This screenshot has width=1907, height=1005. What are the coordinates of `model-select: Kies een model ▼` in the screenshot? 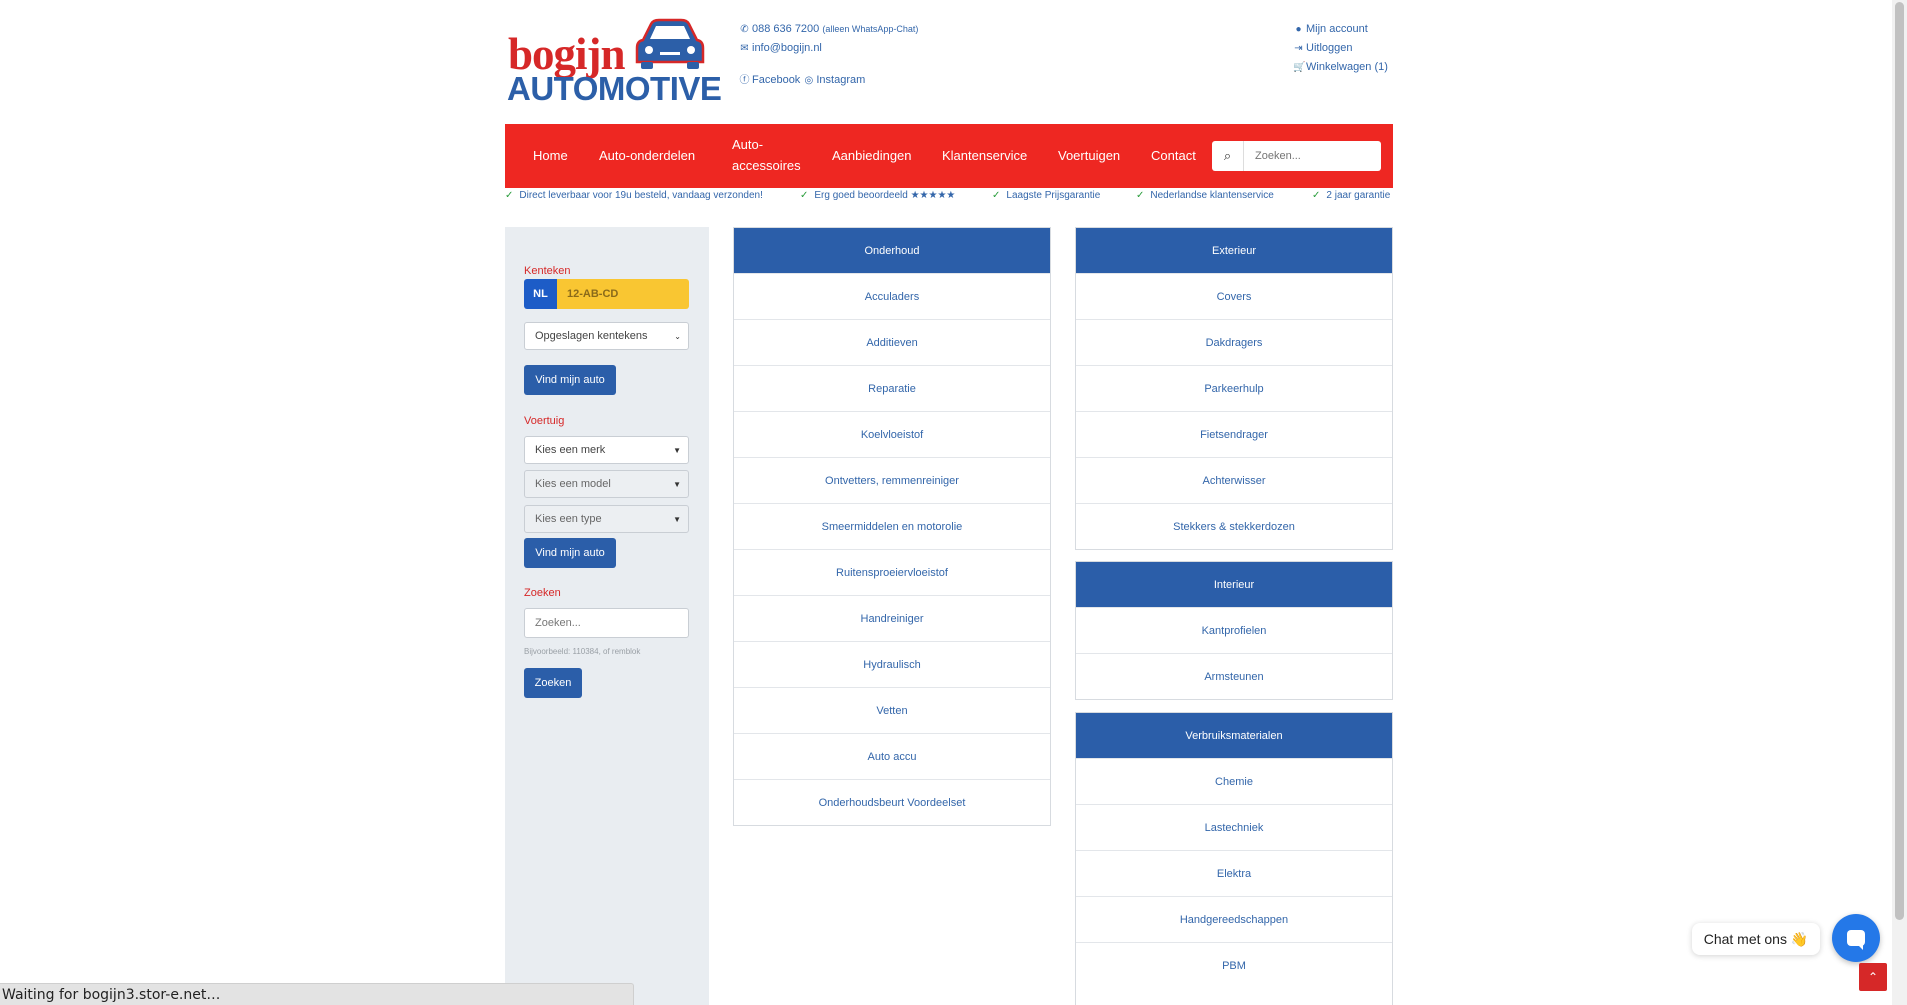 It's located at (606, 484).